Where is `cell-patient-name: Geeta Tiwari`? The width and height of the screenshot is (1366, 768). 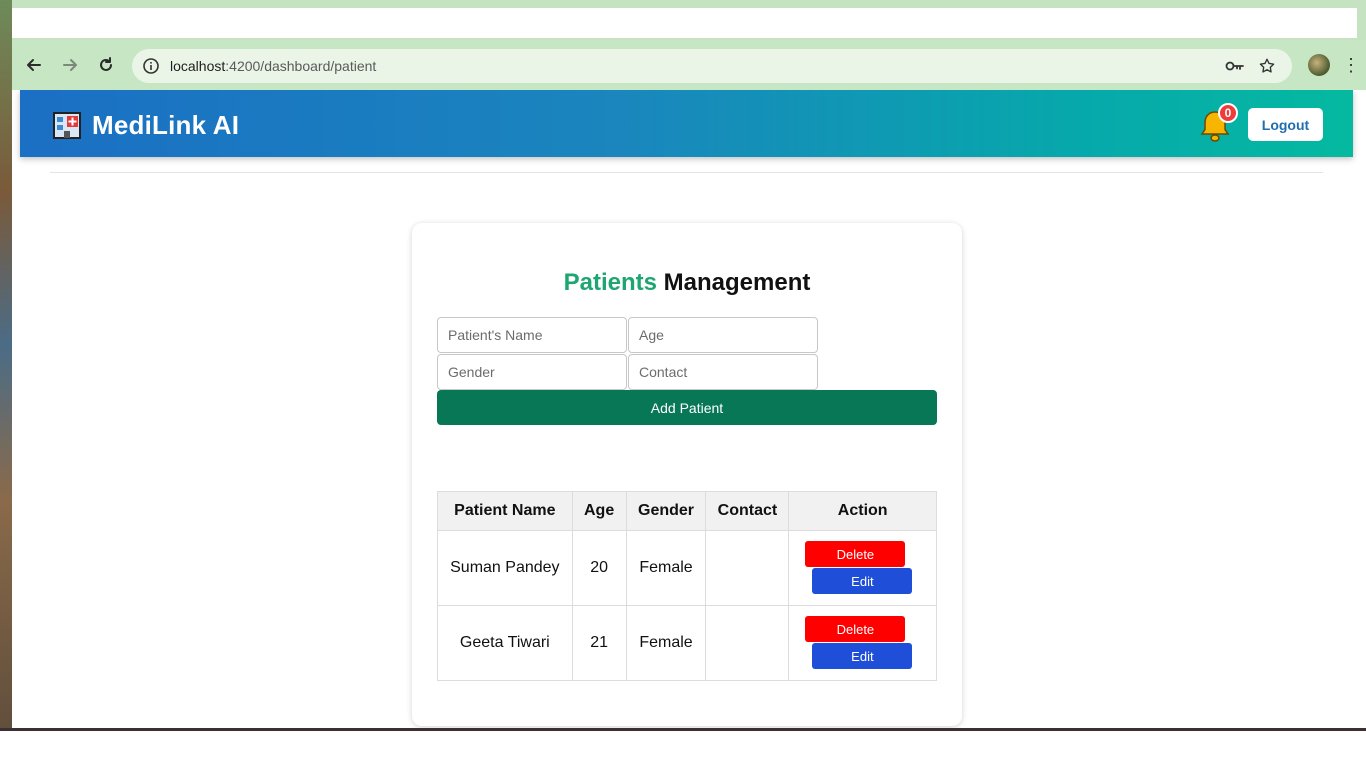 cell-patient-name: Geeta Tiwari is located at coordinates (505, 643).